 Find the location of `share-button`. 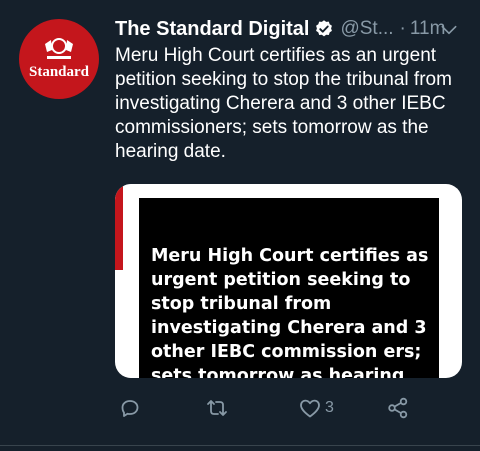

share-button is located at coordinates (398, 408).